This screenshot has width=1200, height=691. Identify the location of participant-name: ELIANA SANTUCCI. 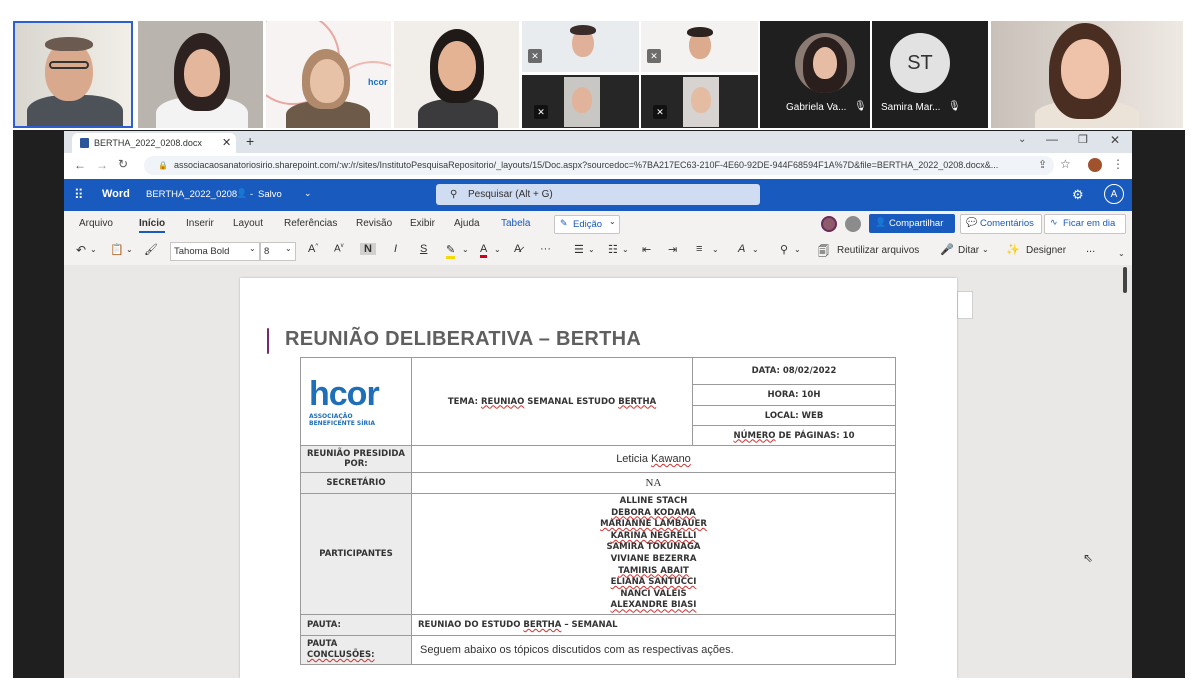
(653, 582).